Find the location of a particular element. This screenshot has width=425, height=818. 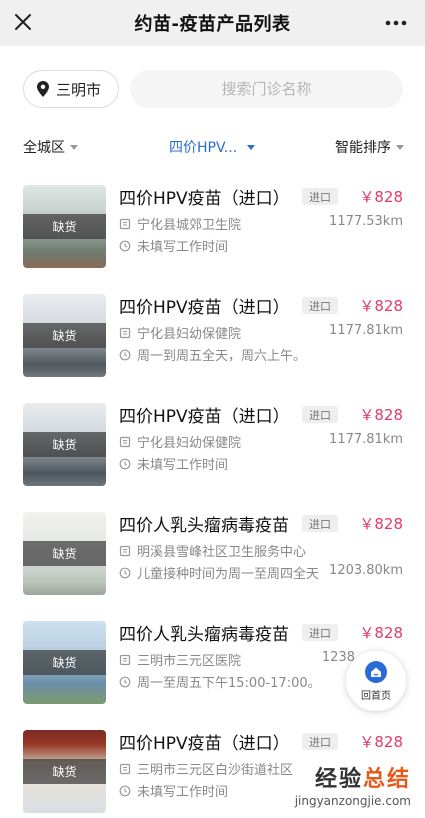

city-selector: 三明市 is located at coordinates (71, 89).